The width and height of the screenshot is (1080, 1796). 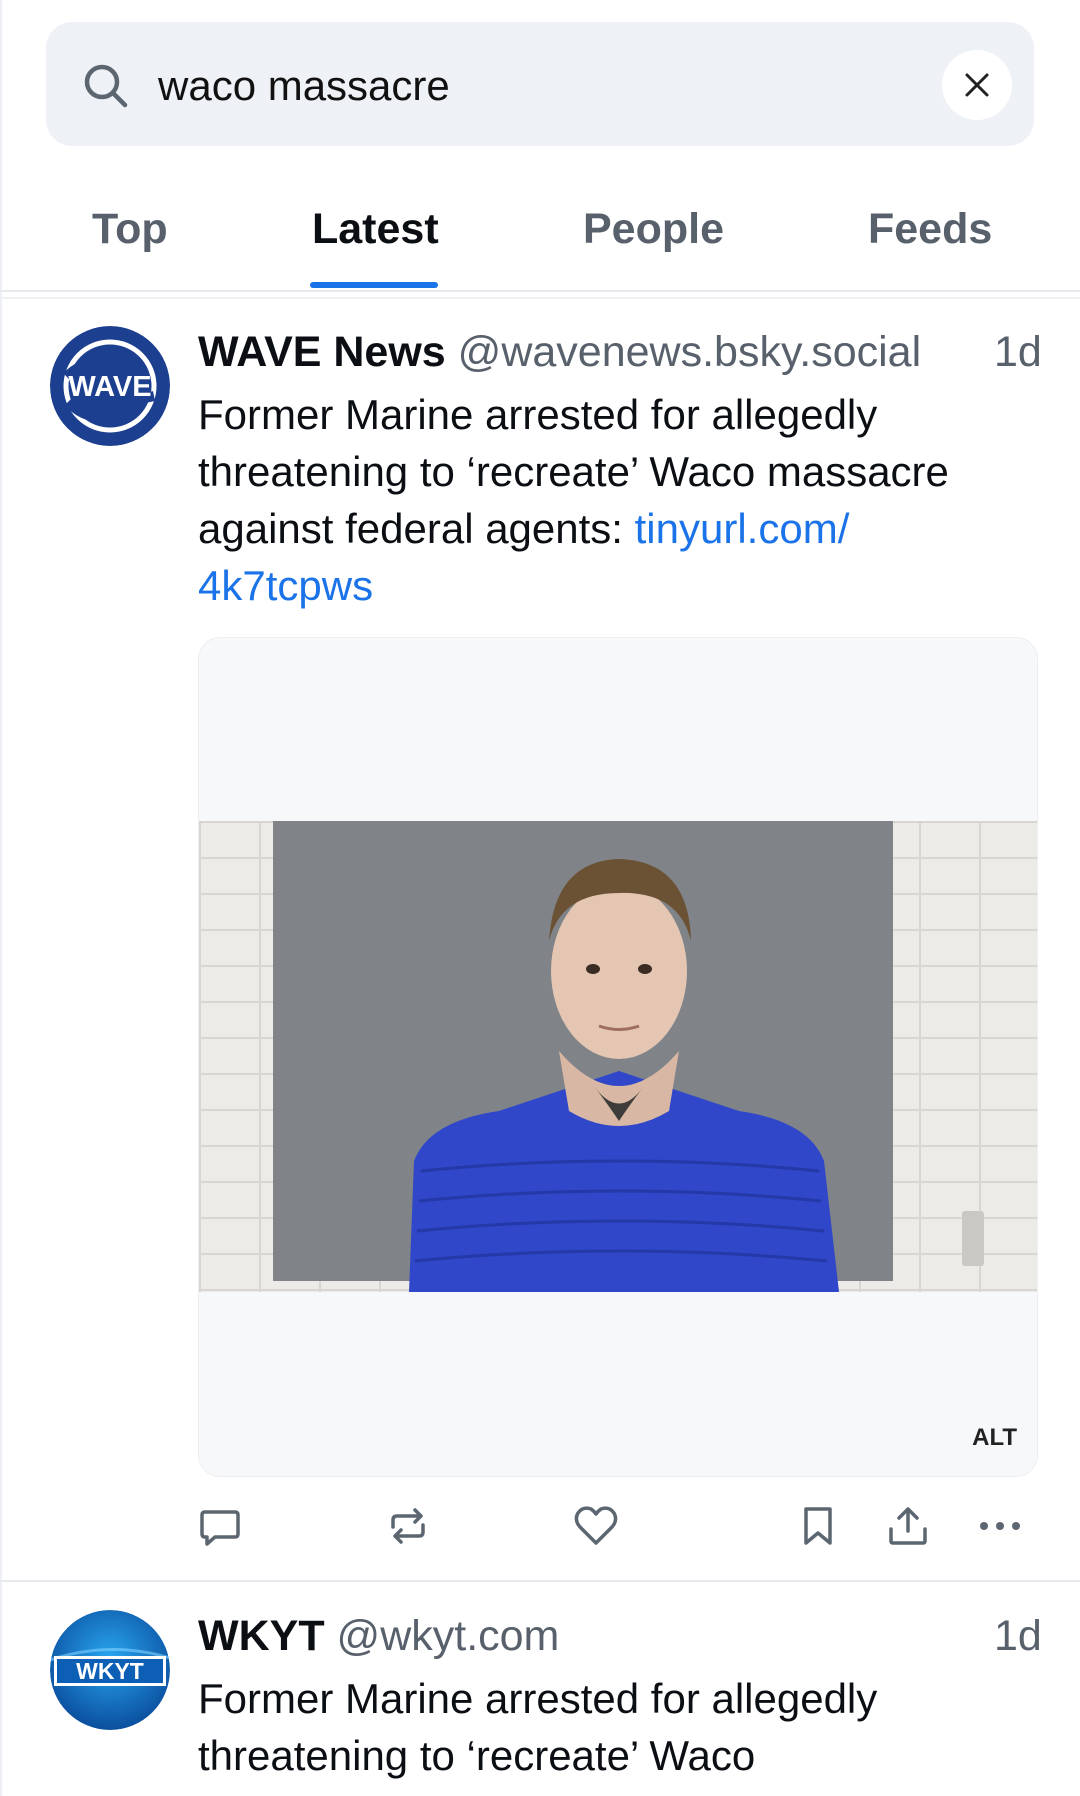 What do you see at coordinates (416, 528) in the screenshot?
I see `post-text-fragment: against federal agents:` at bounding box center [416, 528].